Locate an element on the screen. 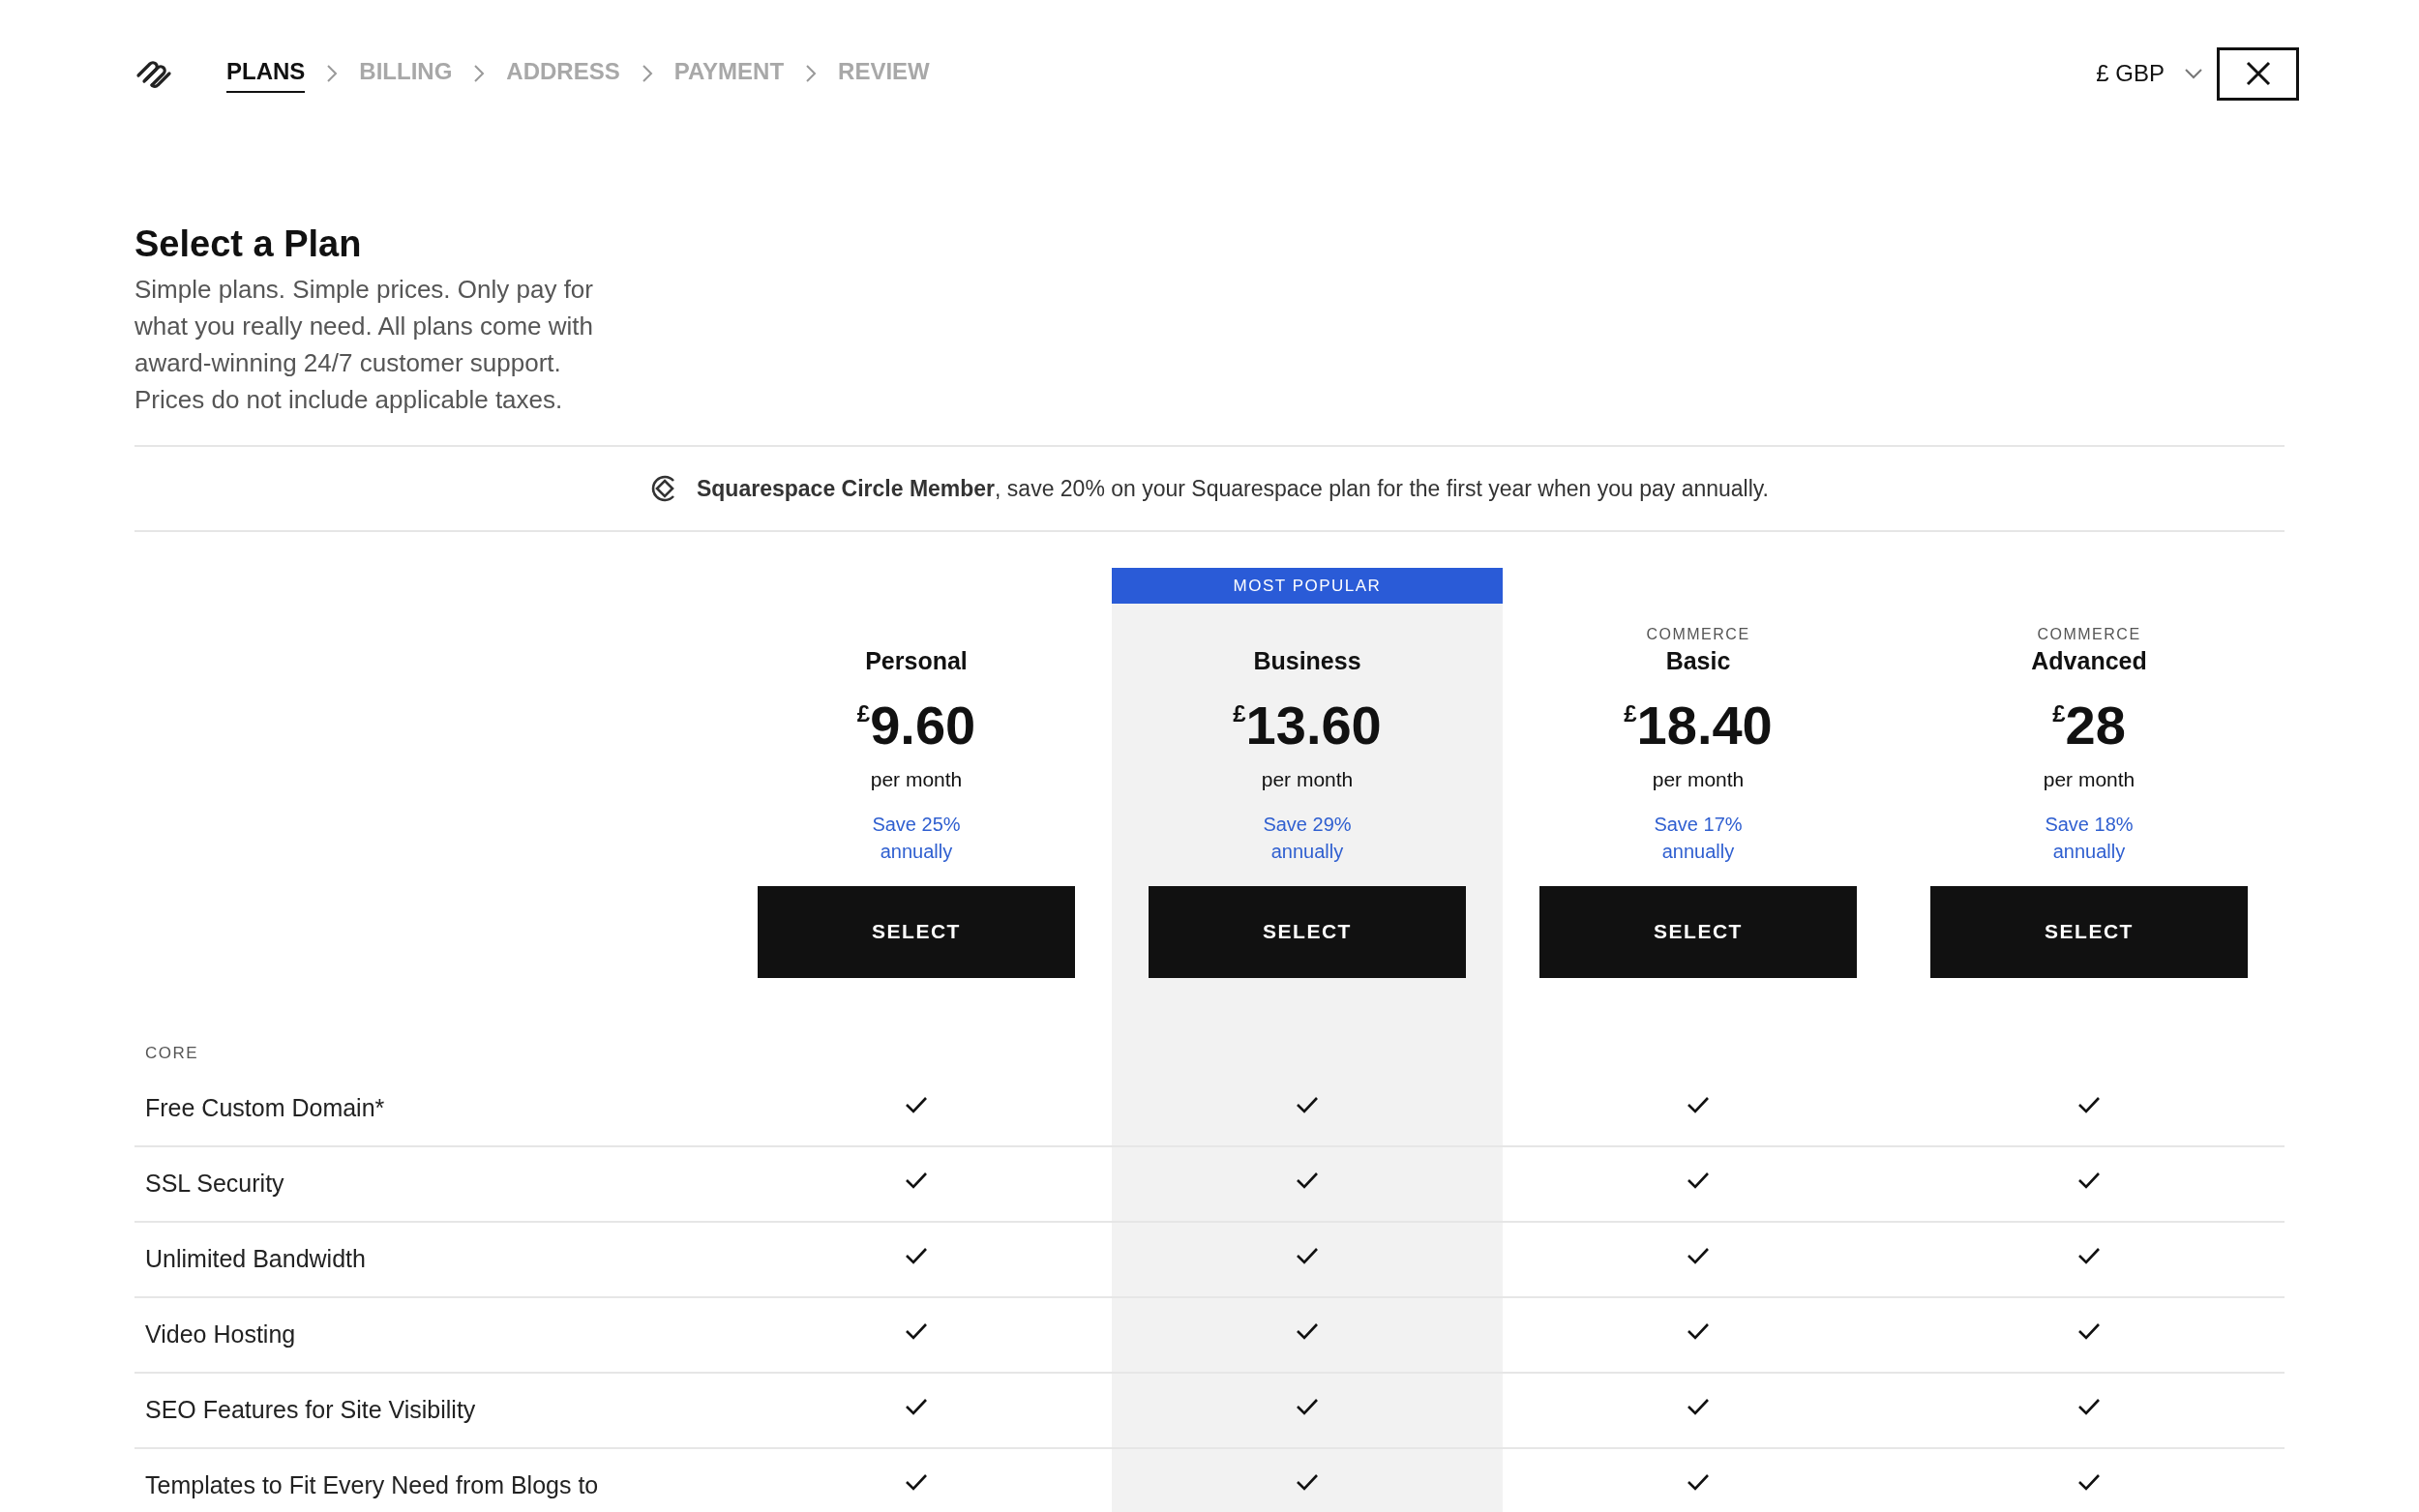 This screenshot has height=1512, width=2419. annual-savings: Save 17% annually is located at coordinates (1699, 838).